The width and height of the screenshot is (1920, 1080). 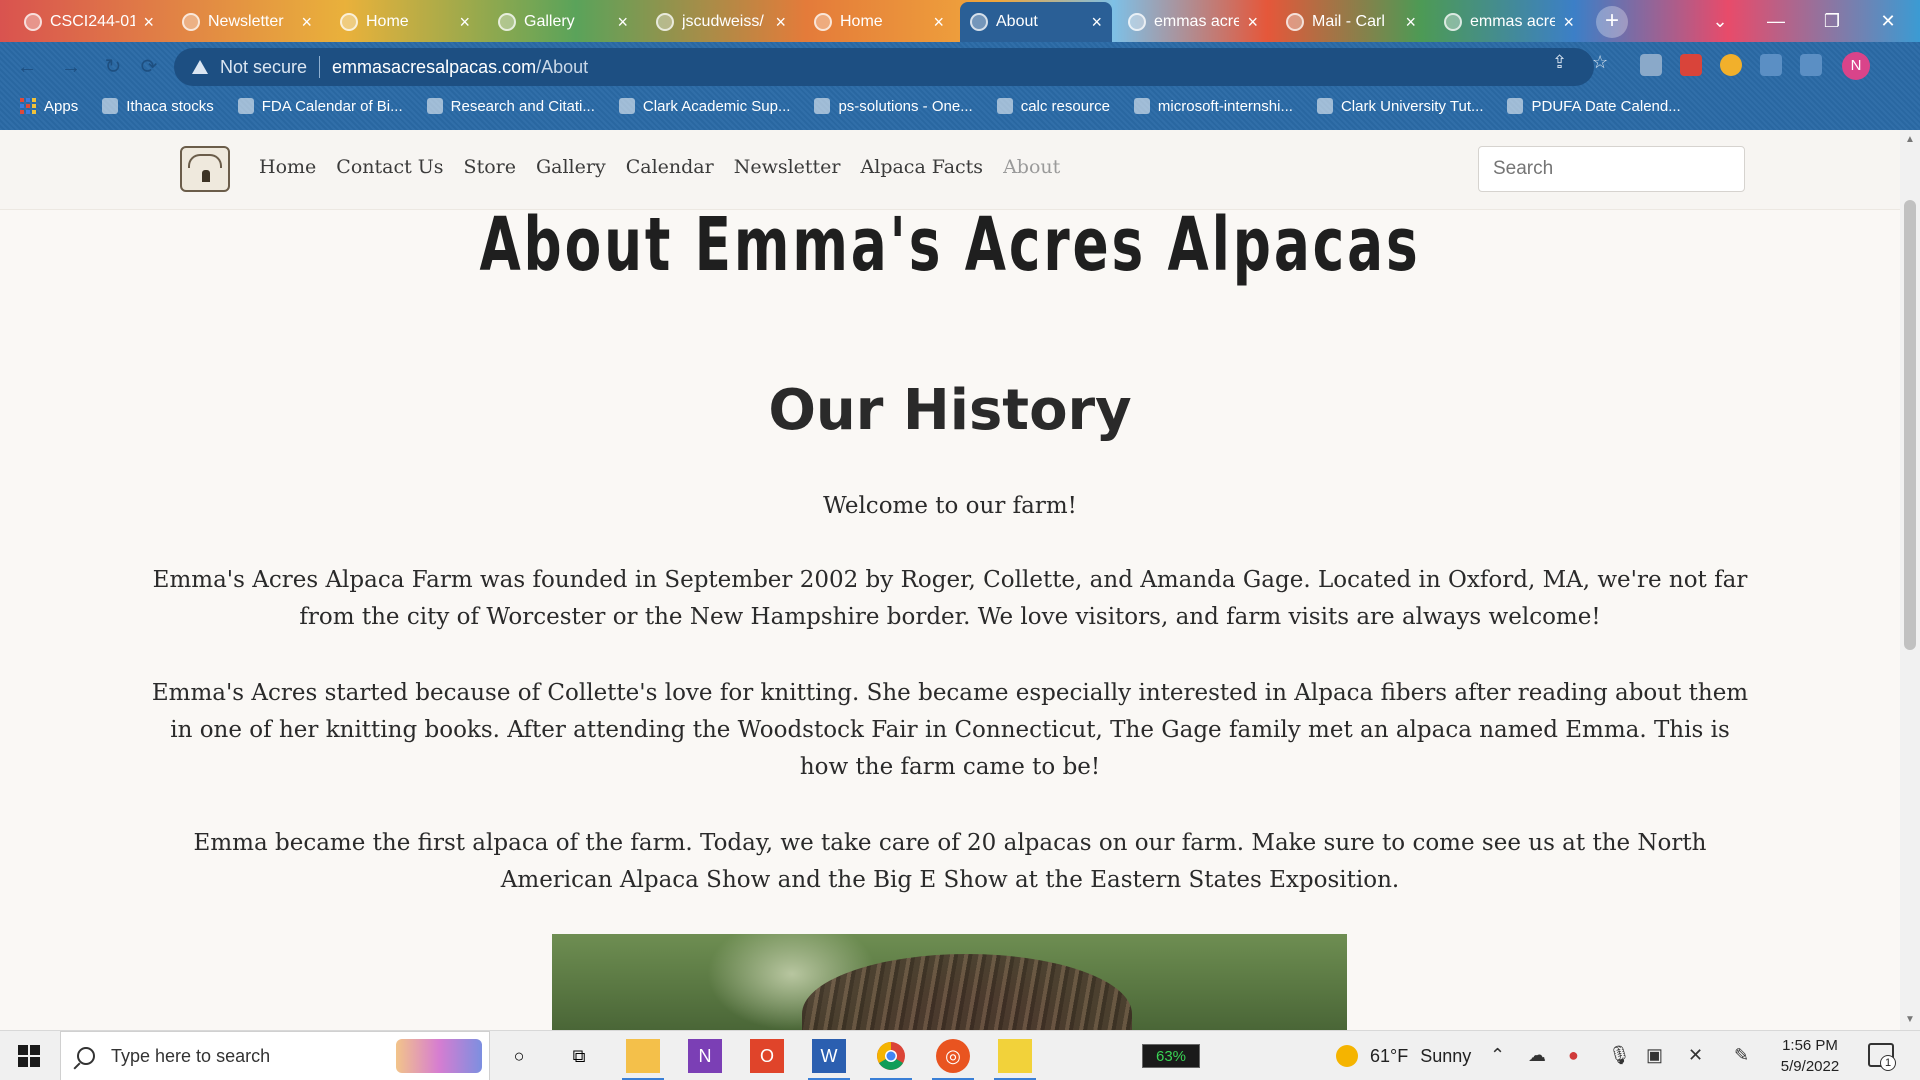 What do you see at coordinates (562, 66) in the screenshot?
I see `url-path: /About` at bounding box center [562, 66].